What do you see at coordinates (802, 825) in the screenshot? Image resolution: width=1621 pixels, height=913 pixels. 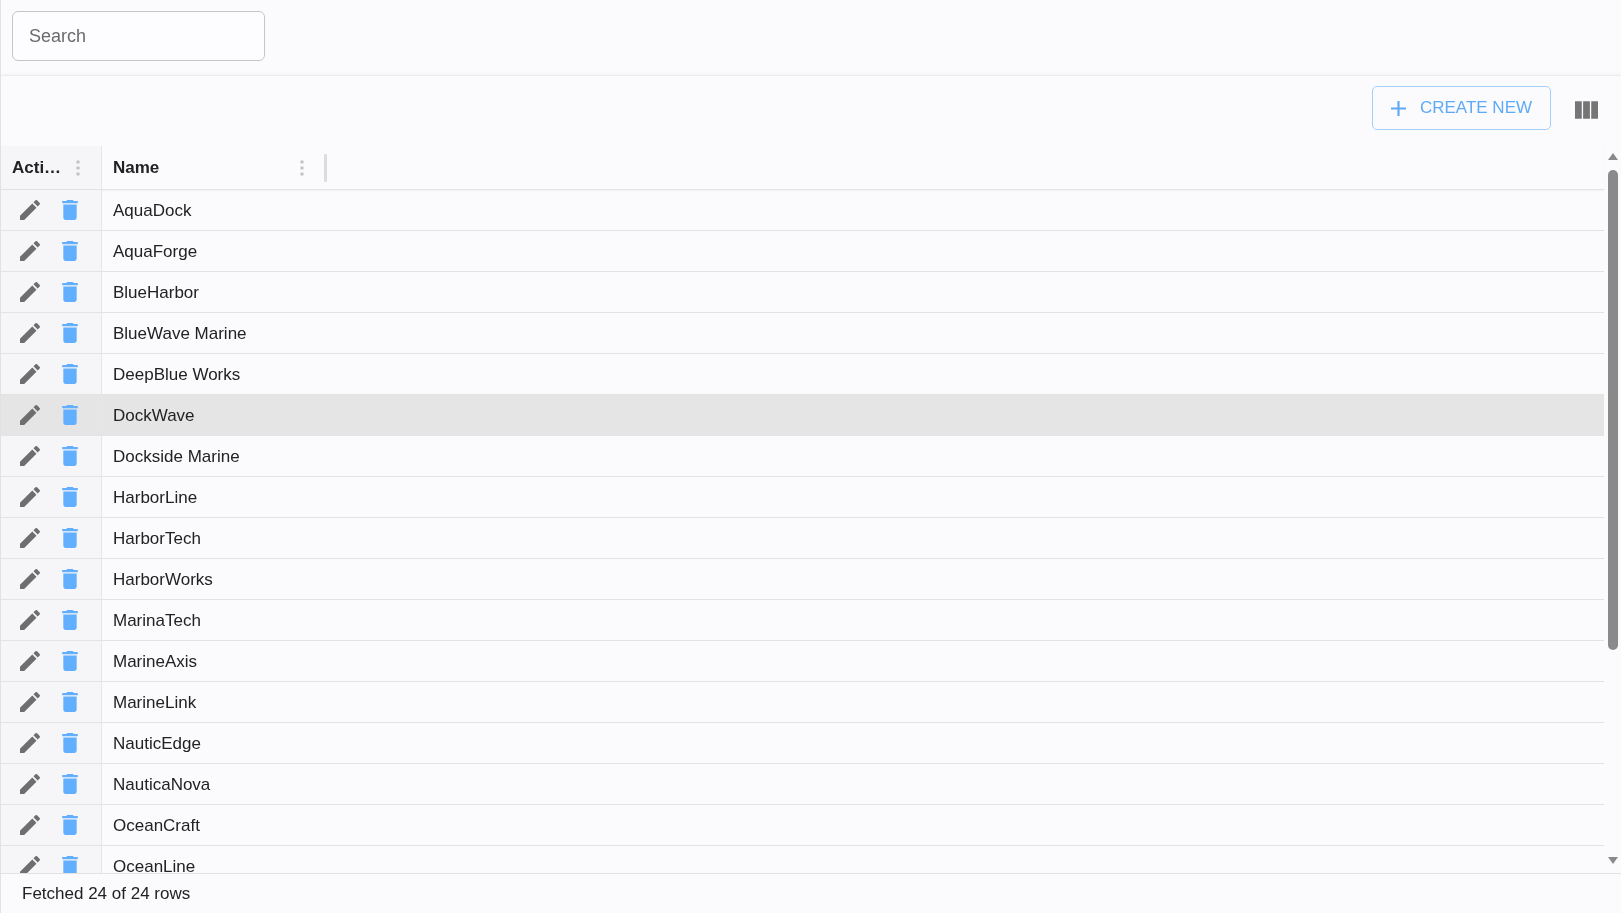 I see `table-row: OceanCraft` at bounding box center [802, 825].